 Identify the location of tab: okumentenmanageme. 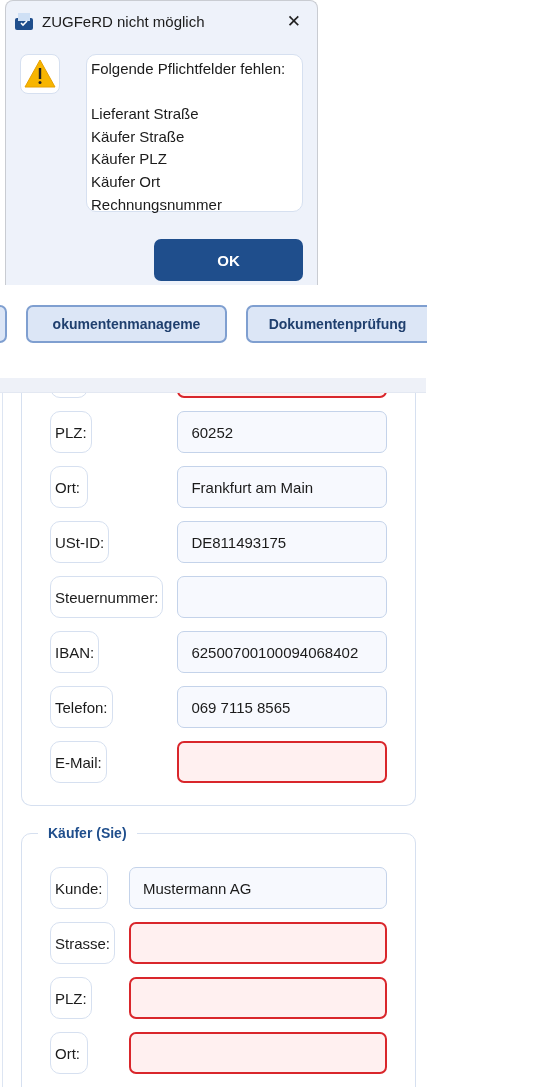
(126, 324).